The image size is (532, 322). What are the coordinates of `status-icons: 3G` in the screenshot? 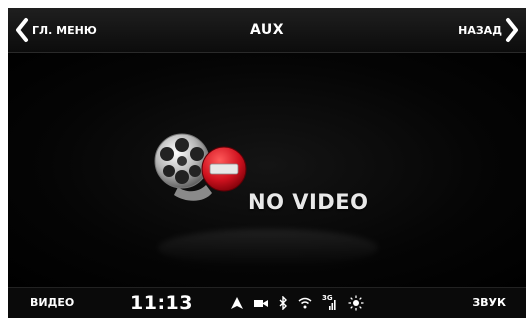 It's located at (297, 303).